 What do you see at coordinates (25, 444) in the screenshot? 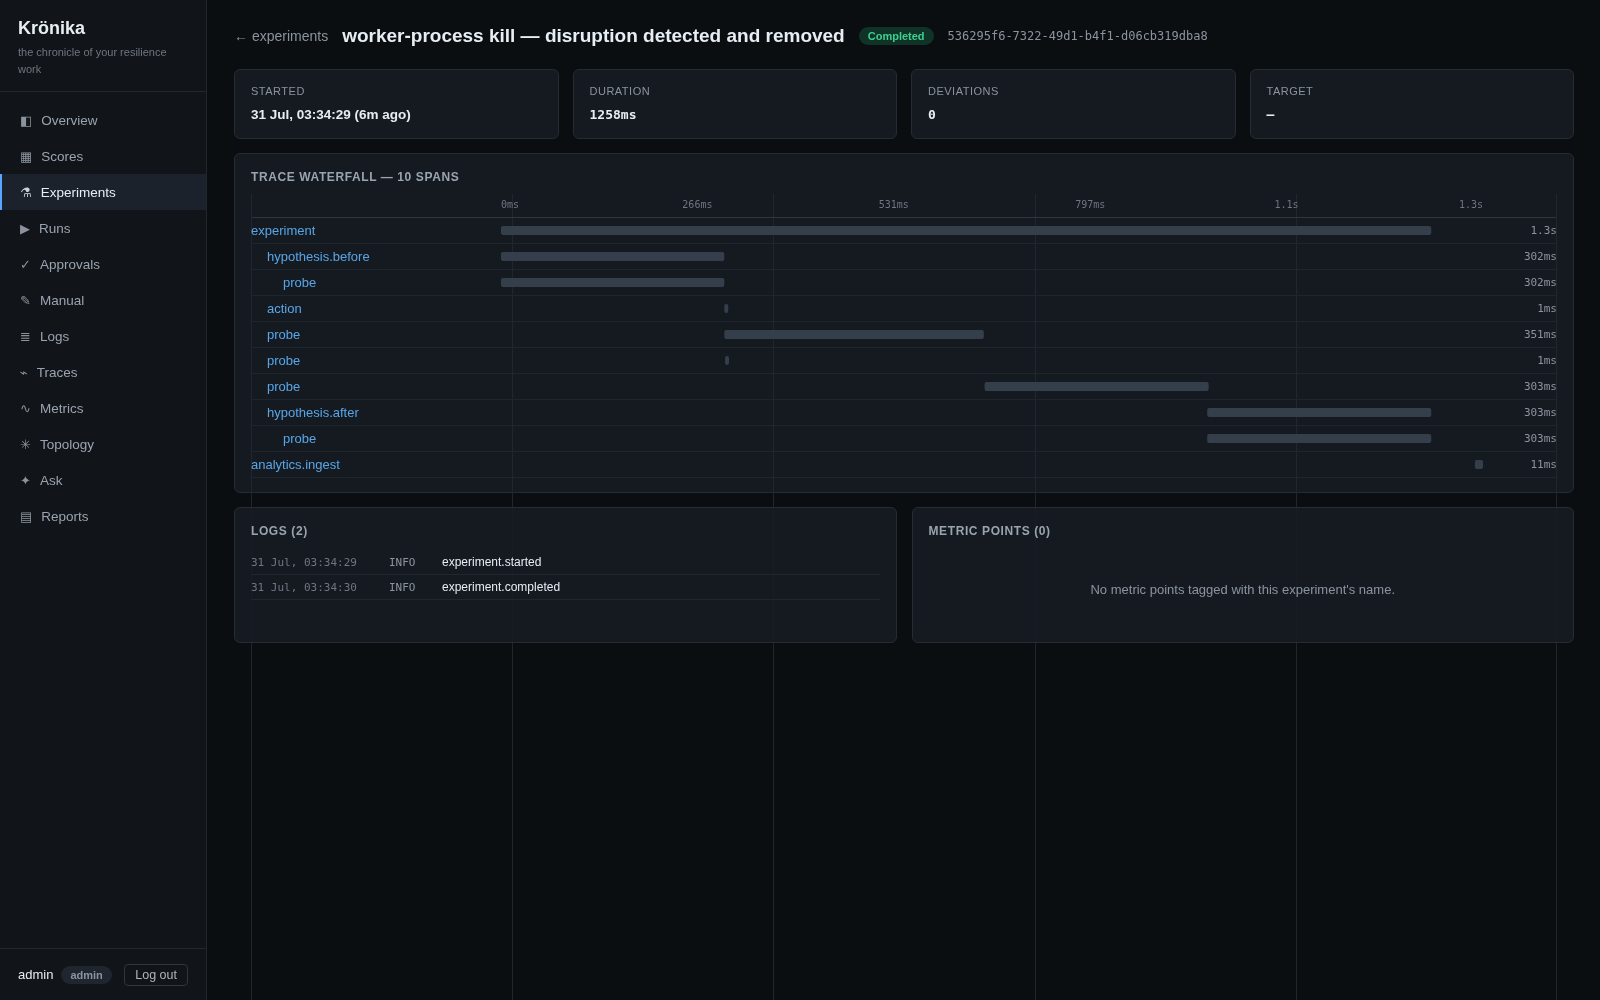
I see `asterisk-icon: ✳` at bounding box center [25, 444].